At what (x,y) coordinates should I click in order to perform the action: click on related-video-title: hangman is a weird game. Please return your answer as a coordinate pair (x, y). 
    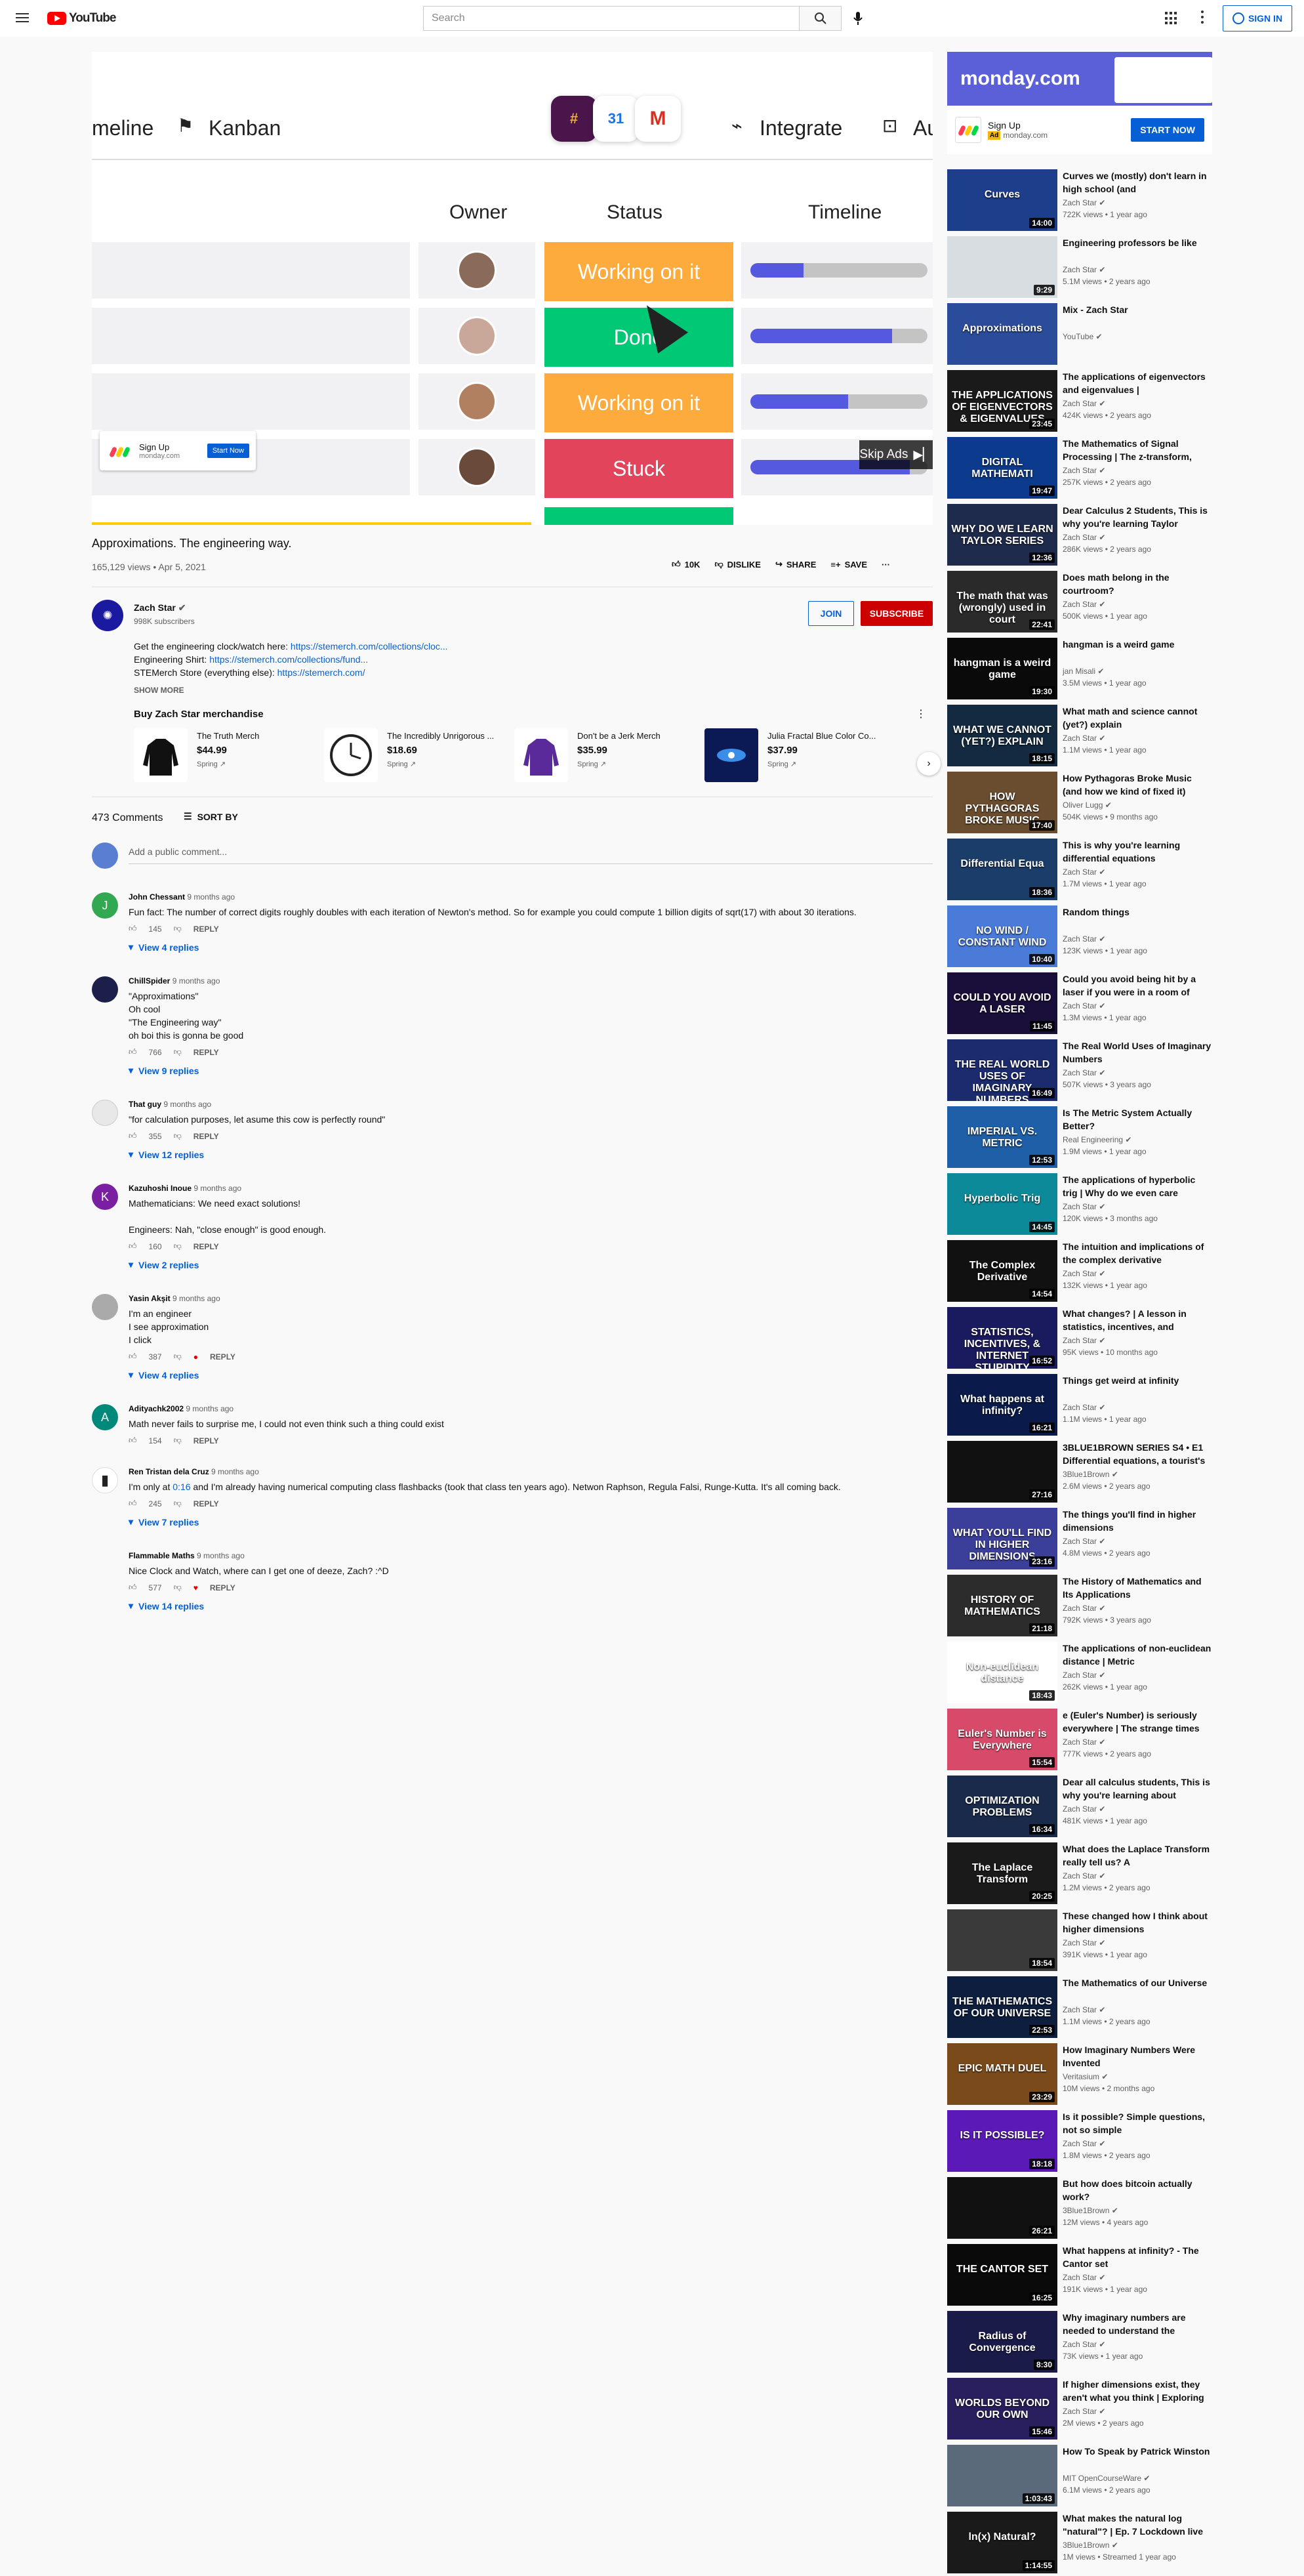
    Looking at the image, I should click on (1137, 645).